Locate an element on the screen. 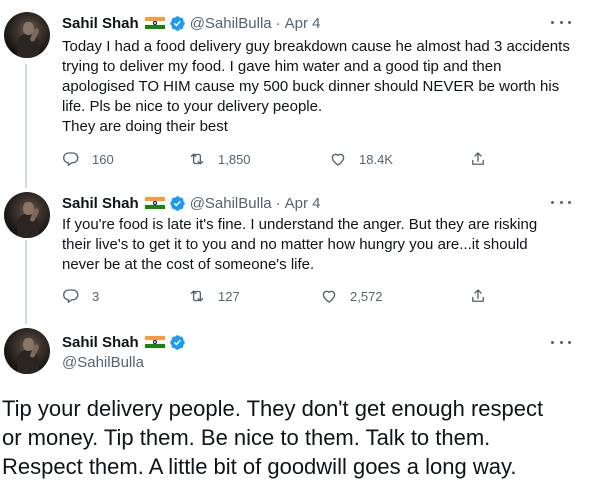 This screenshot has height=494, width=594. tweet-text-line: They are doing their best is located at coordinates (145, 126).